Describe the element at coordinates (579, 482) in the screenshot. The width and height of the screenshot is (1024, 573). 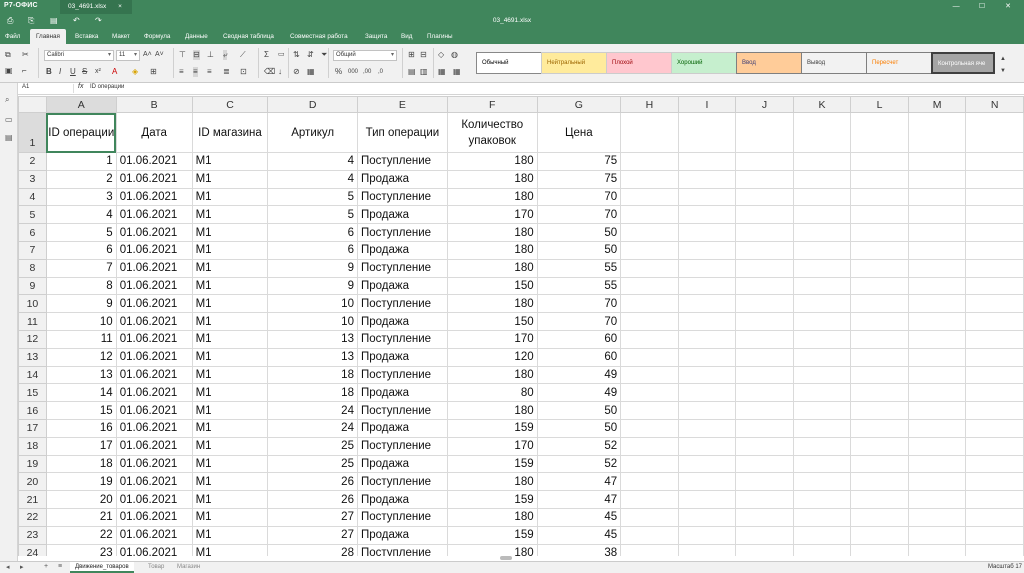
I see `table-cell: 47` at that location.